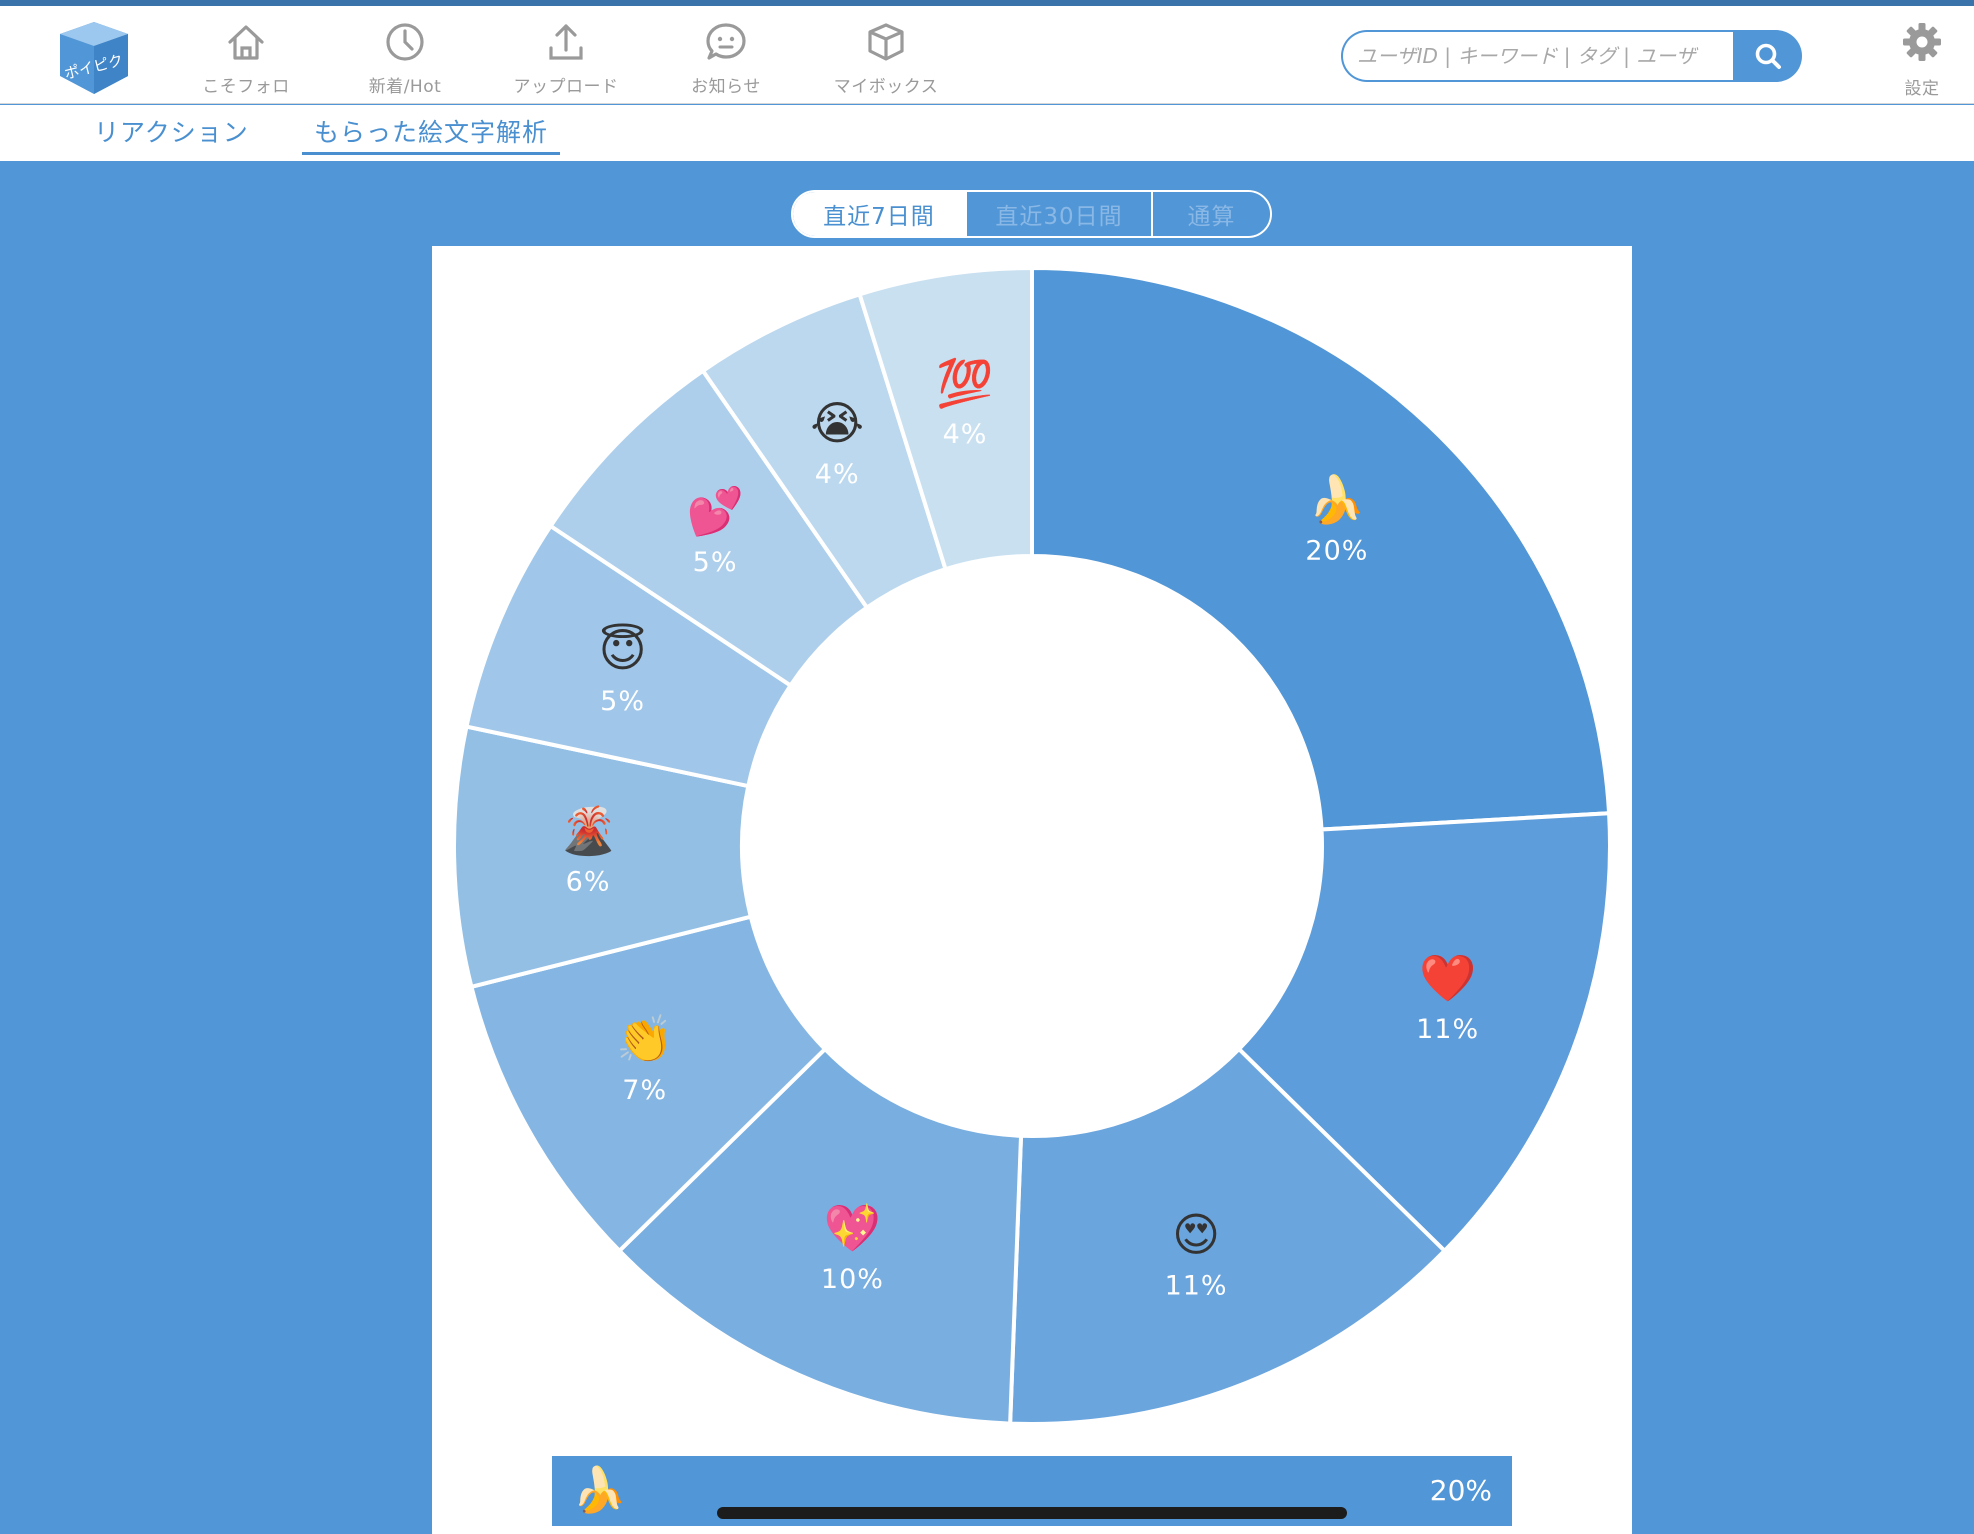 The height and width of the screenshot is (1534, 1974). I want to click on period-total-button: 通算, so click(1210, 214).